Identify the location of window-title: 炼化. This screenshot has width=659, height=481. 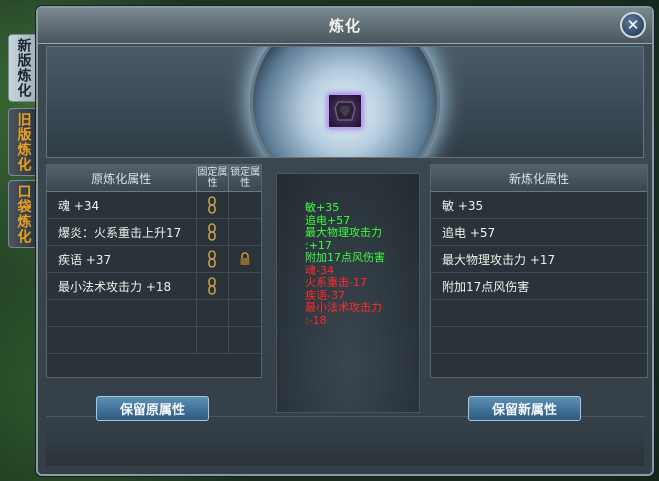
(344, 26).